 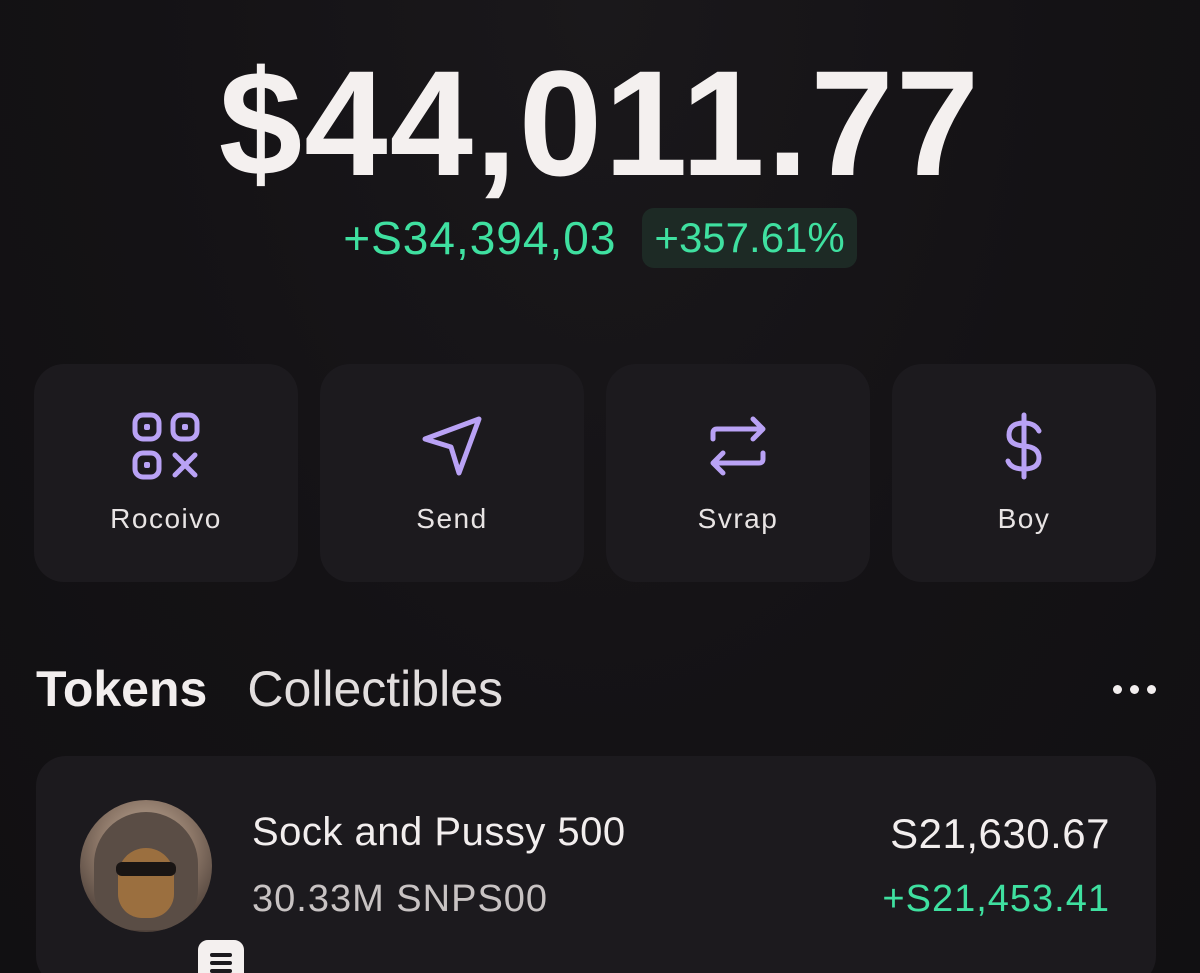 I want to click on swap-button: Svrap, so click(x=738, y=473).